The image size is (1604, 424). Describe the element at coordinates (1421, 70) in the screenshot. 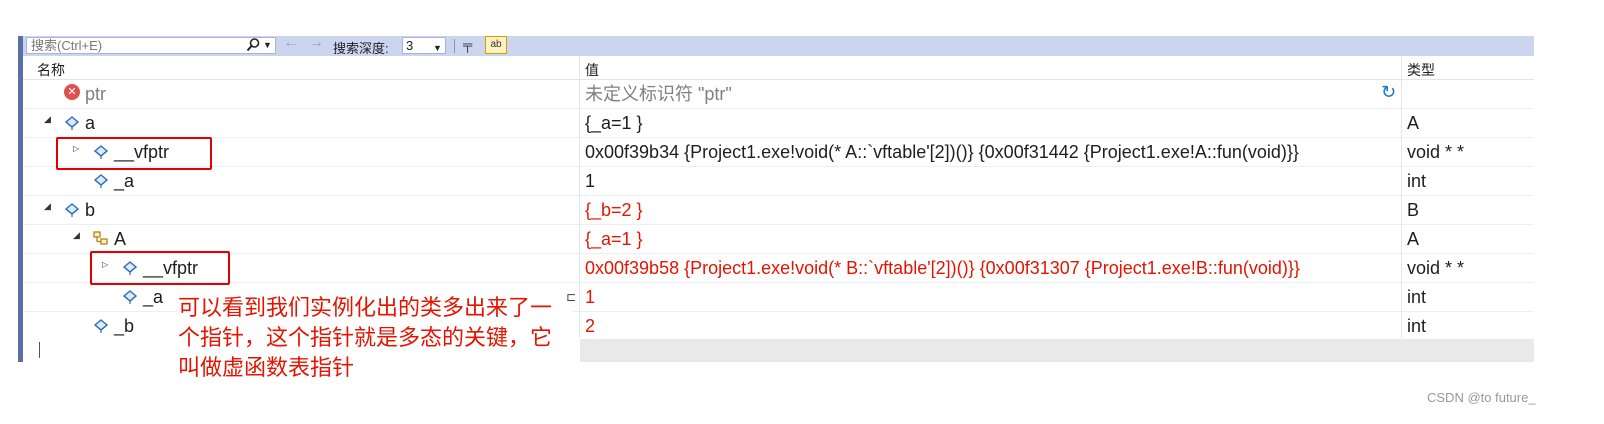

I see `column-header-type: 类型` at that location.